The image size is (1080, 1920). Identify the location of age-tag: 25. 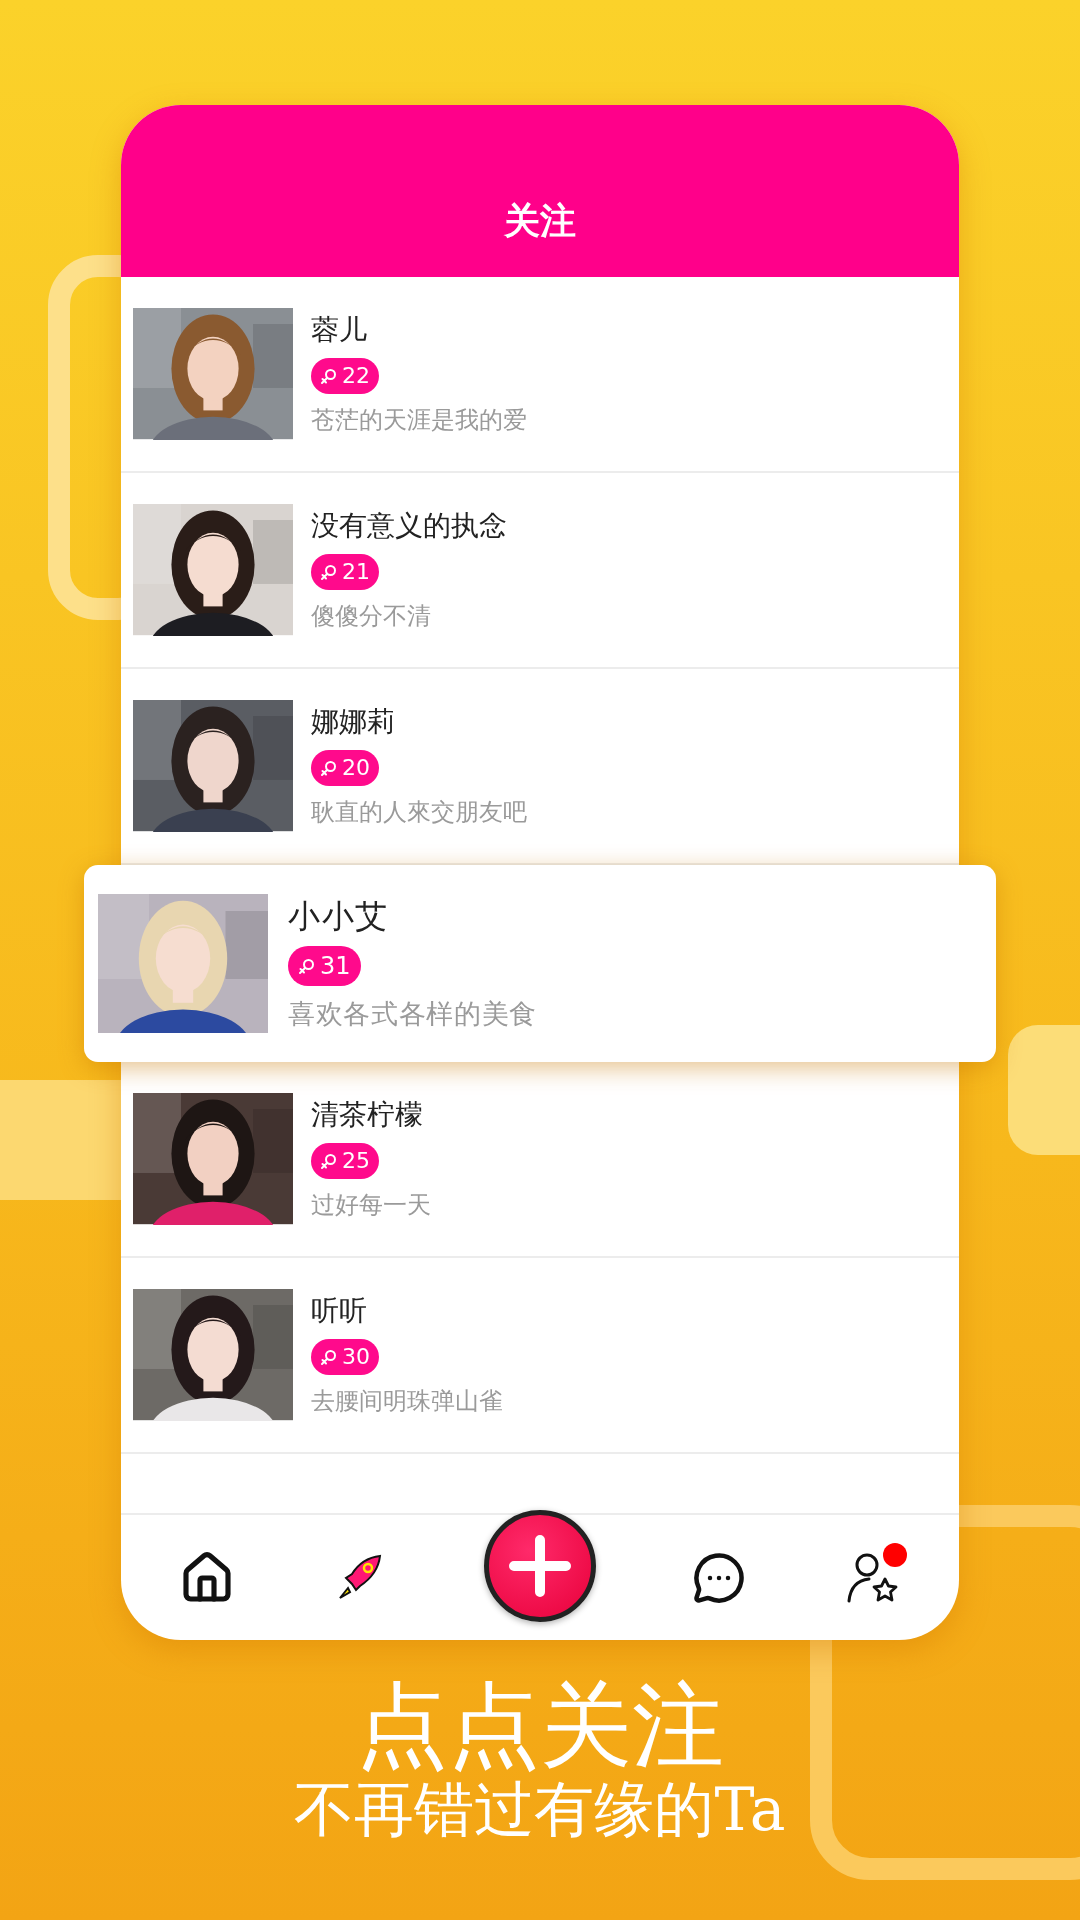
(345, 1161).